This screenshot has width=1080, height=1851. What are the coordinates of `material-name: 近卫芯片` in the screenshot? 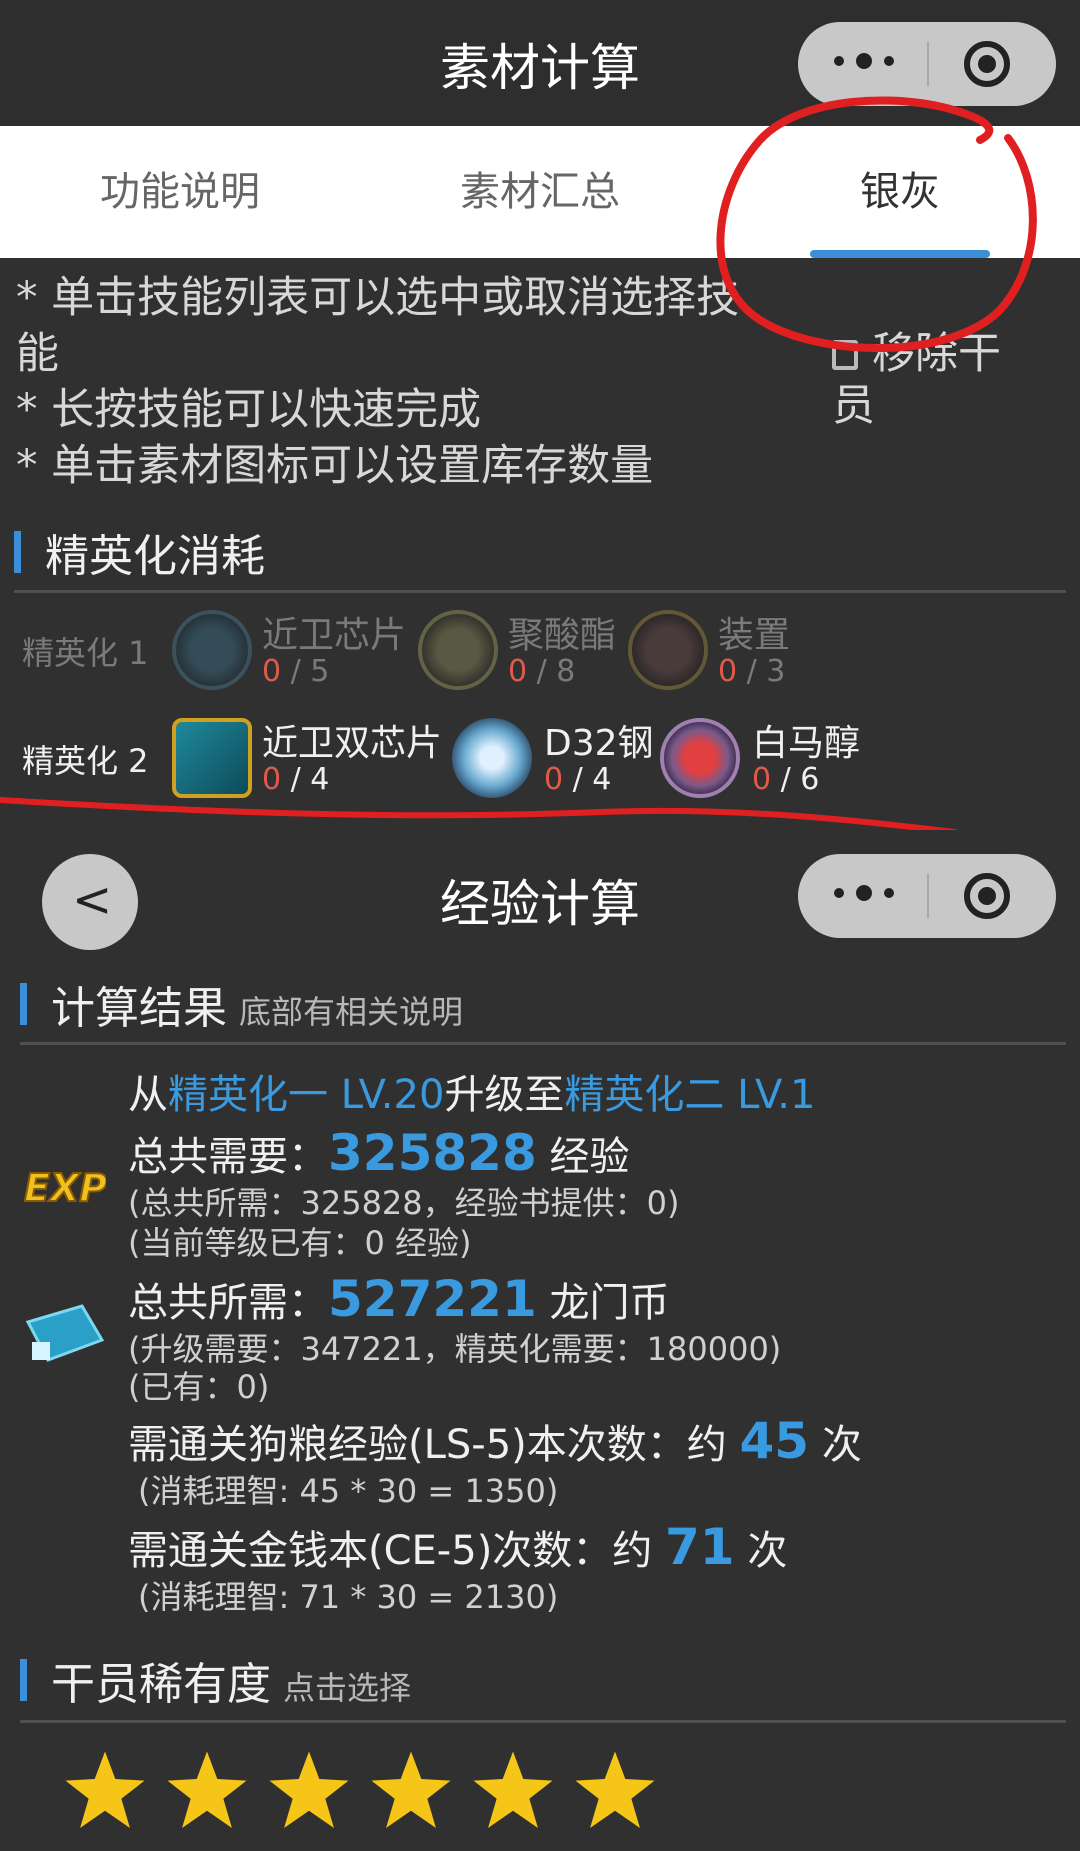 It's located at (334, 635).